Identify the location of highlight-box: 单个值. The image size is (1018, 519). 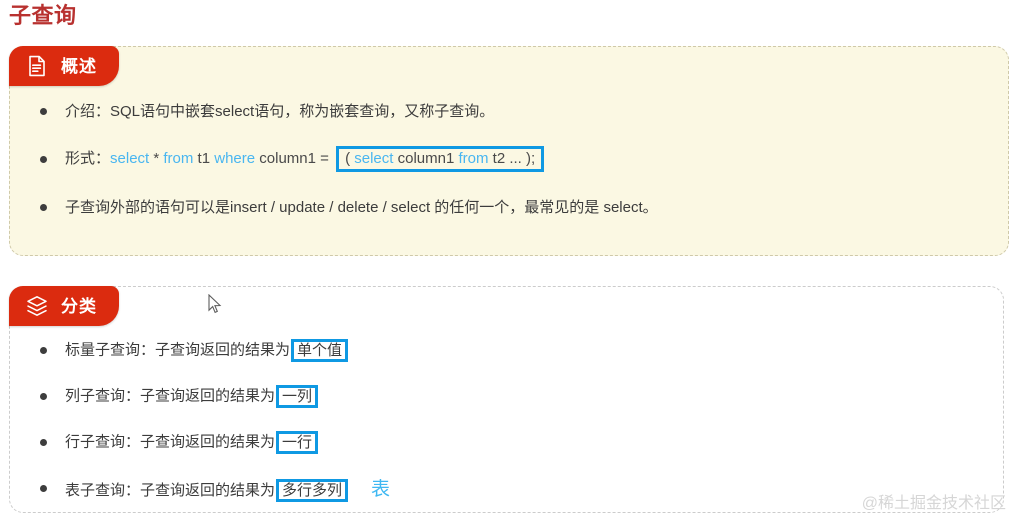
(320, 350).